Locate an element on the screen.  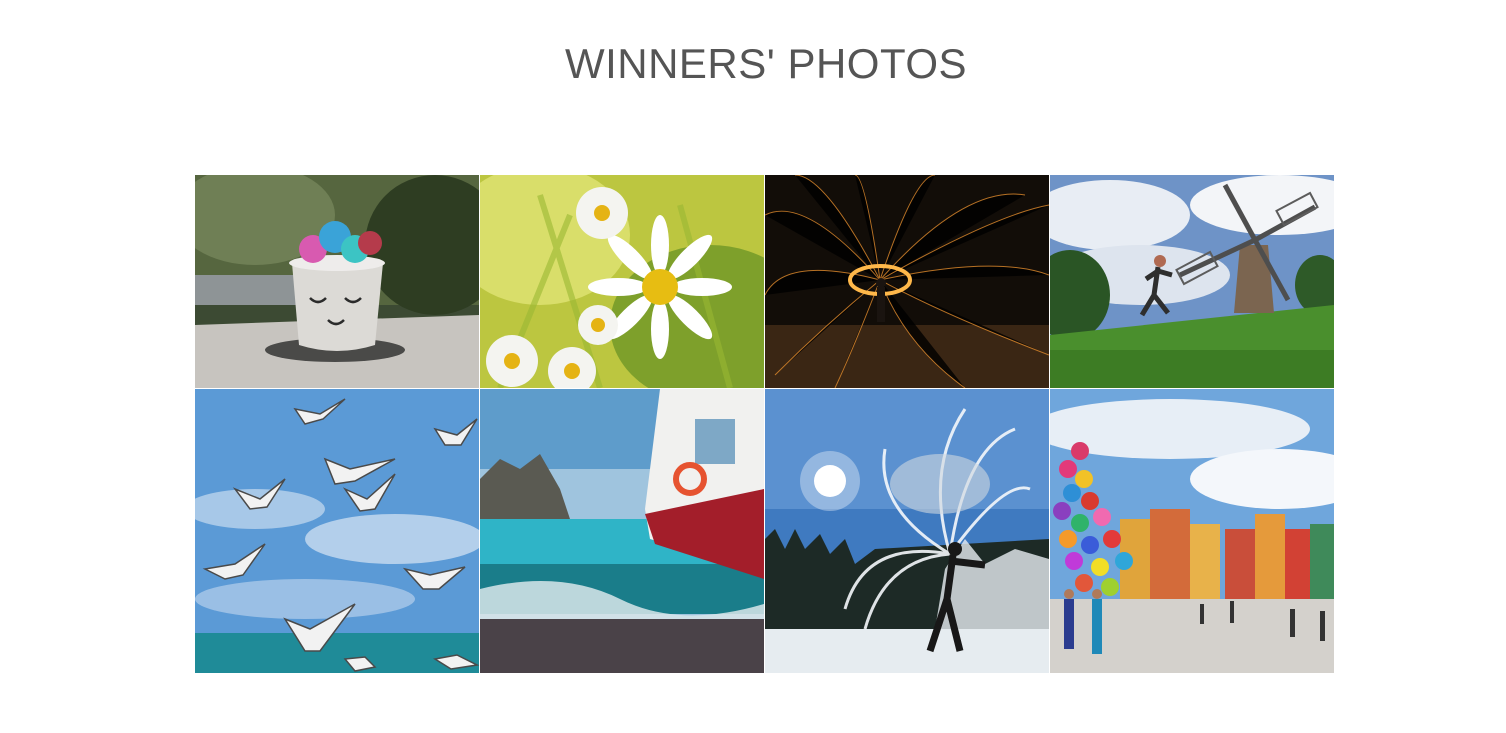
seagulls-photo is located at coordinates (337, 531).